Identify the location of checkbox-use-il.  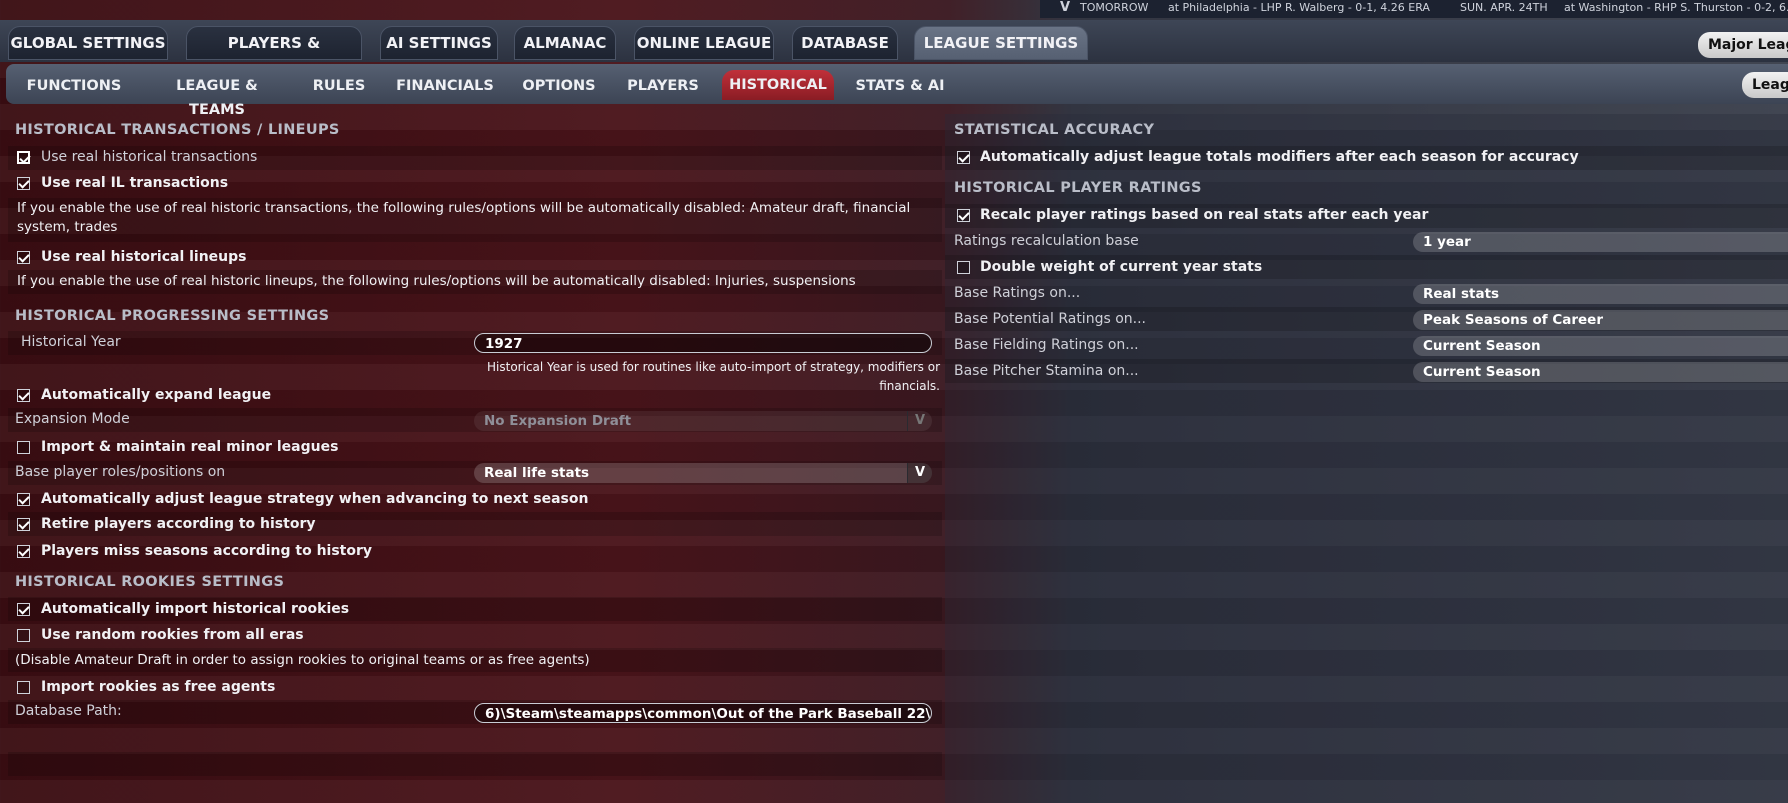
(23, 183).